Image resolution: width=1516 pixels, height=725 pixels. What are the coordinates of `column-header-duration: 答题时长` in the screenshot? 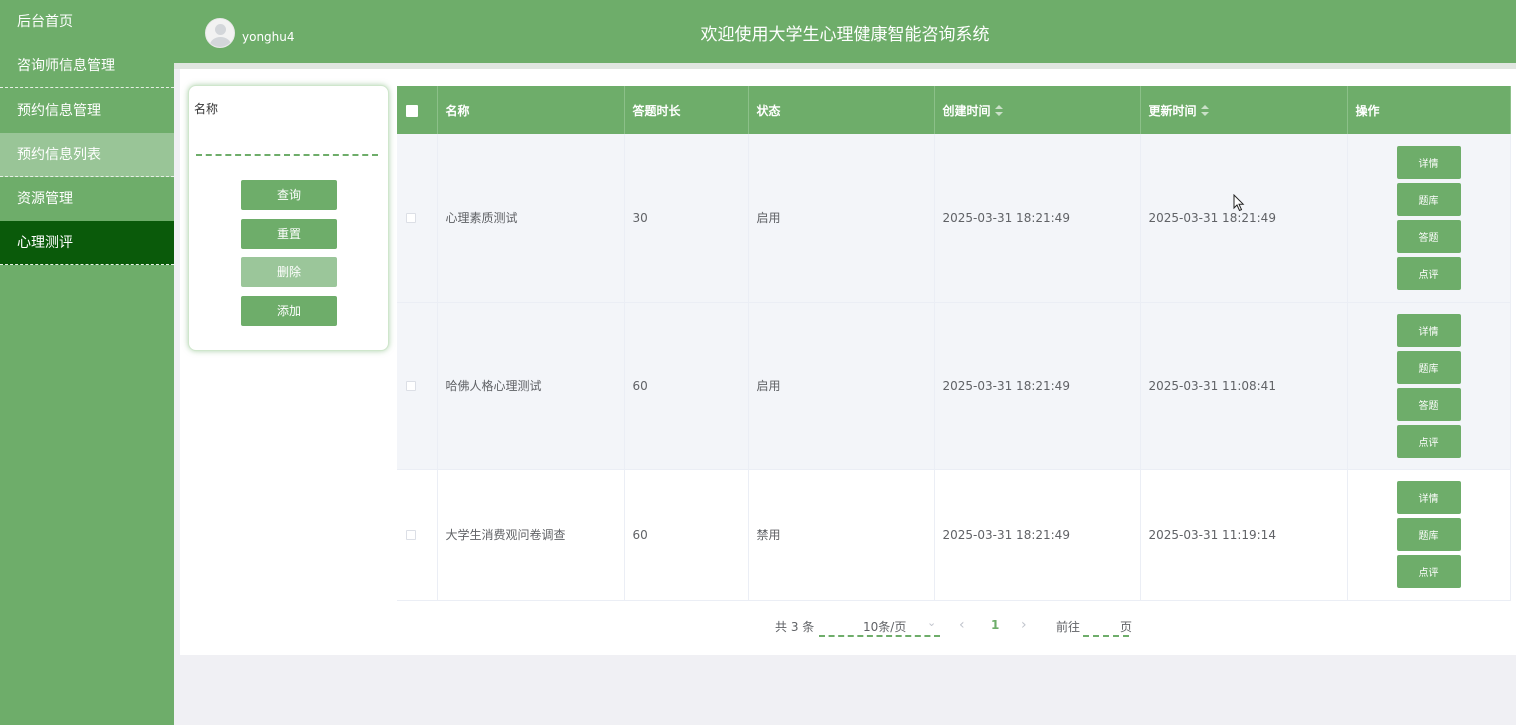 It's located at (686, 110).